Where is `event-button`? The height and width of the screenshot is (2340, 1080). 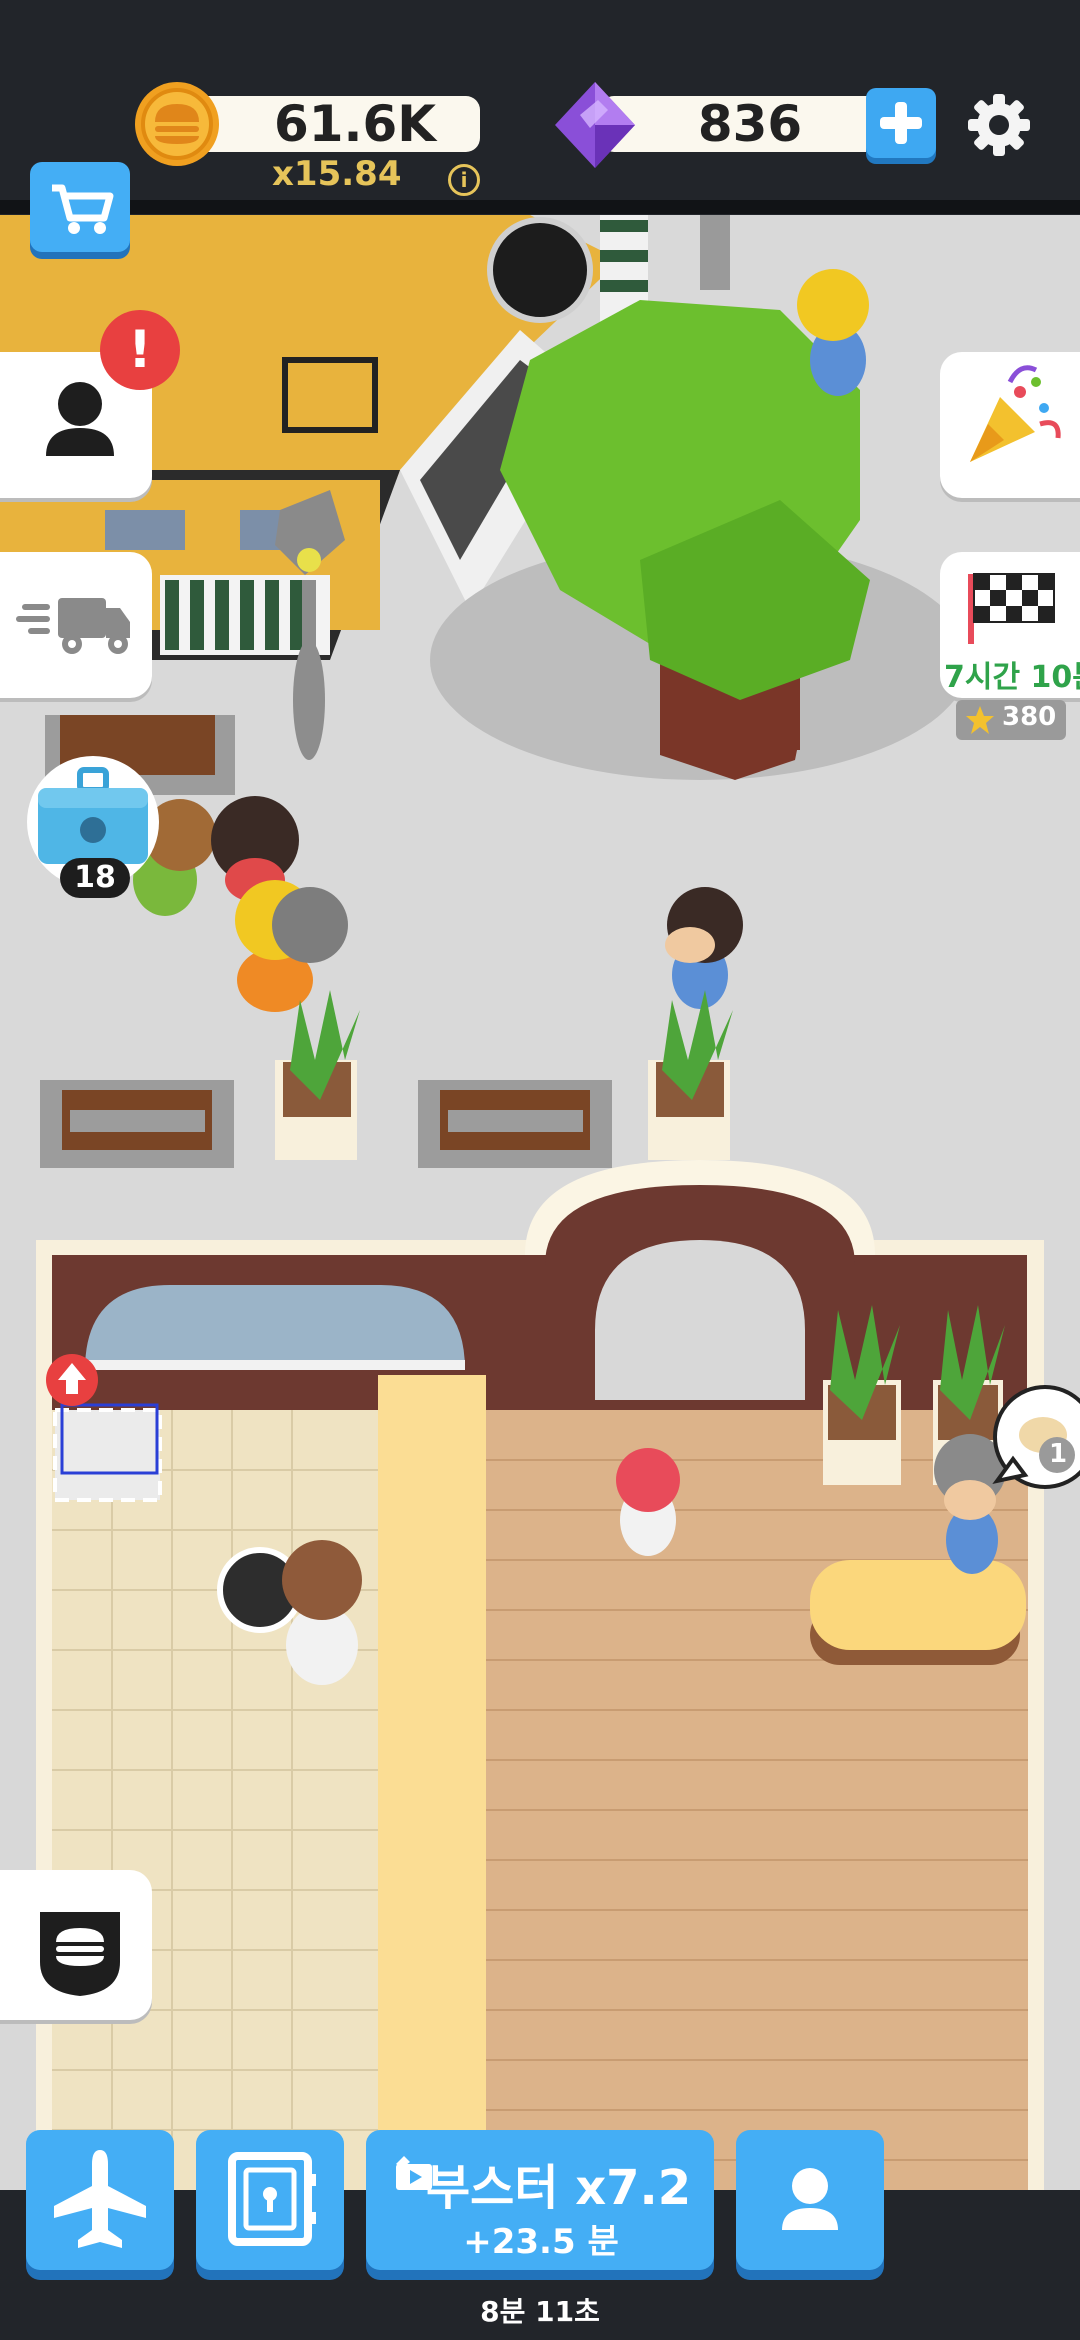
event-button is located at coordinates (1010, 425).